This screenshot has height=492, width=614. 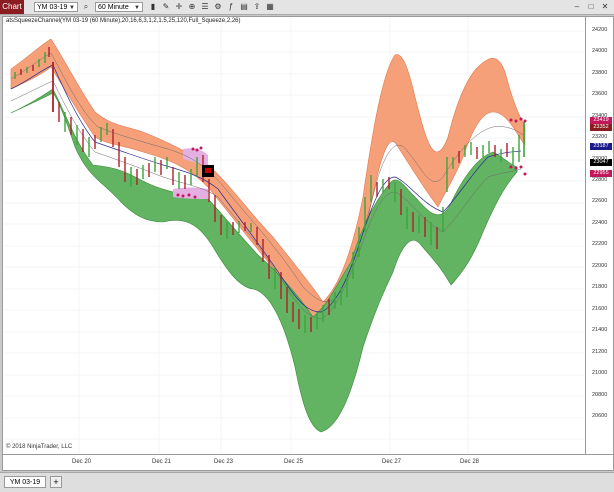 I want to click on template-icon: ▤, so click(x=244, y=7).